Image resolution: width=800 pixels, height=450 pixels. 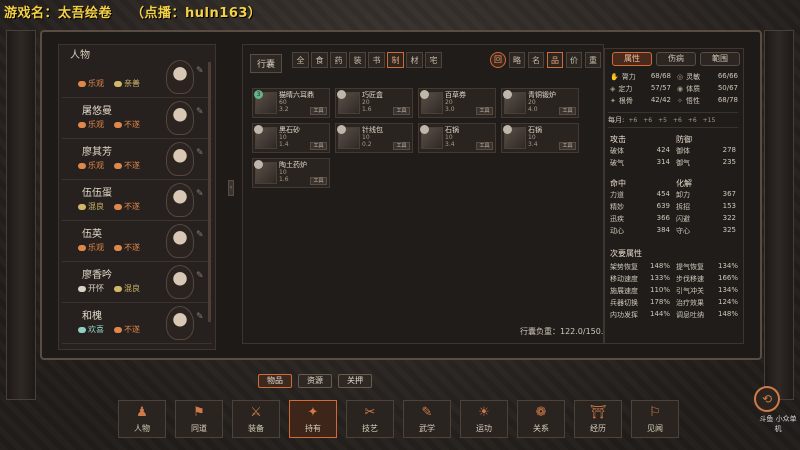 What do you see at coordinates (283, 102) in the screenshot?
I see `item-durability: 60` at bounding box center [283, 102].